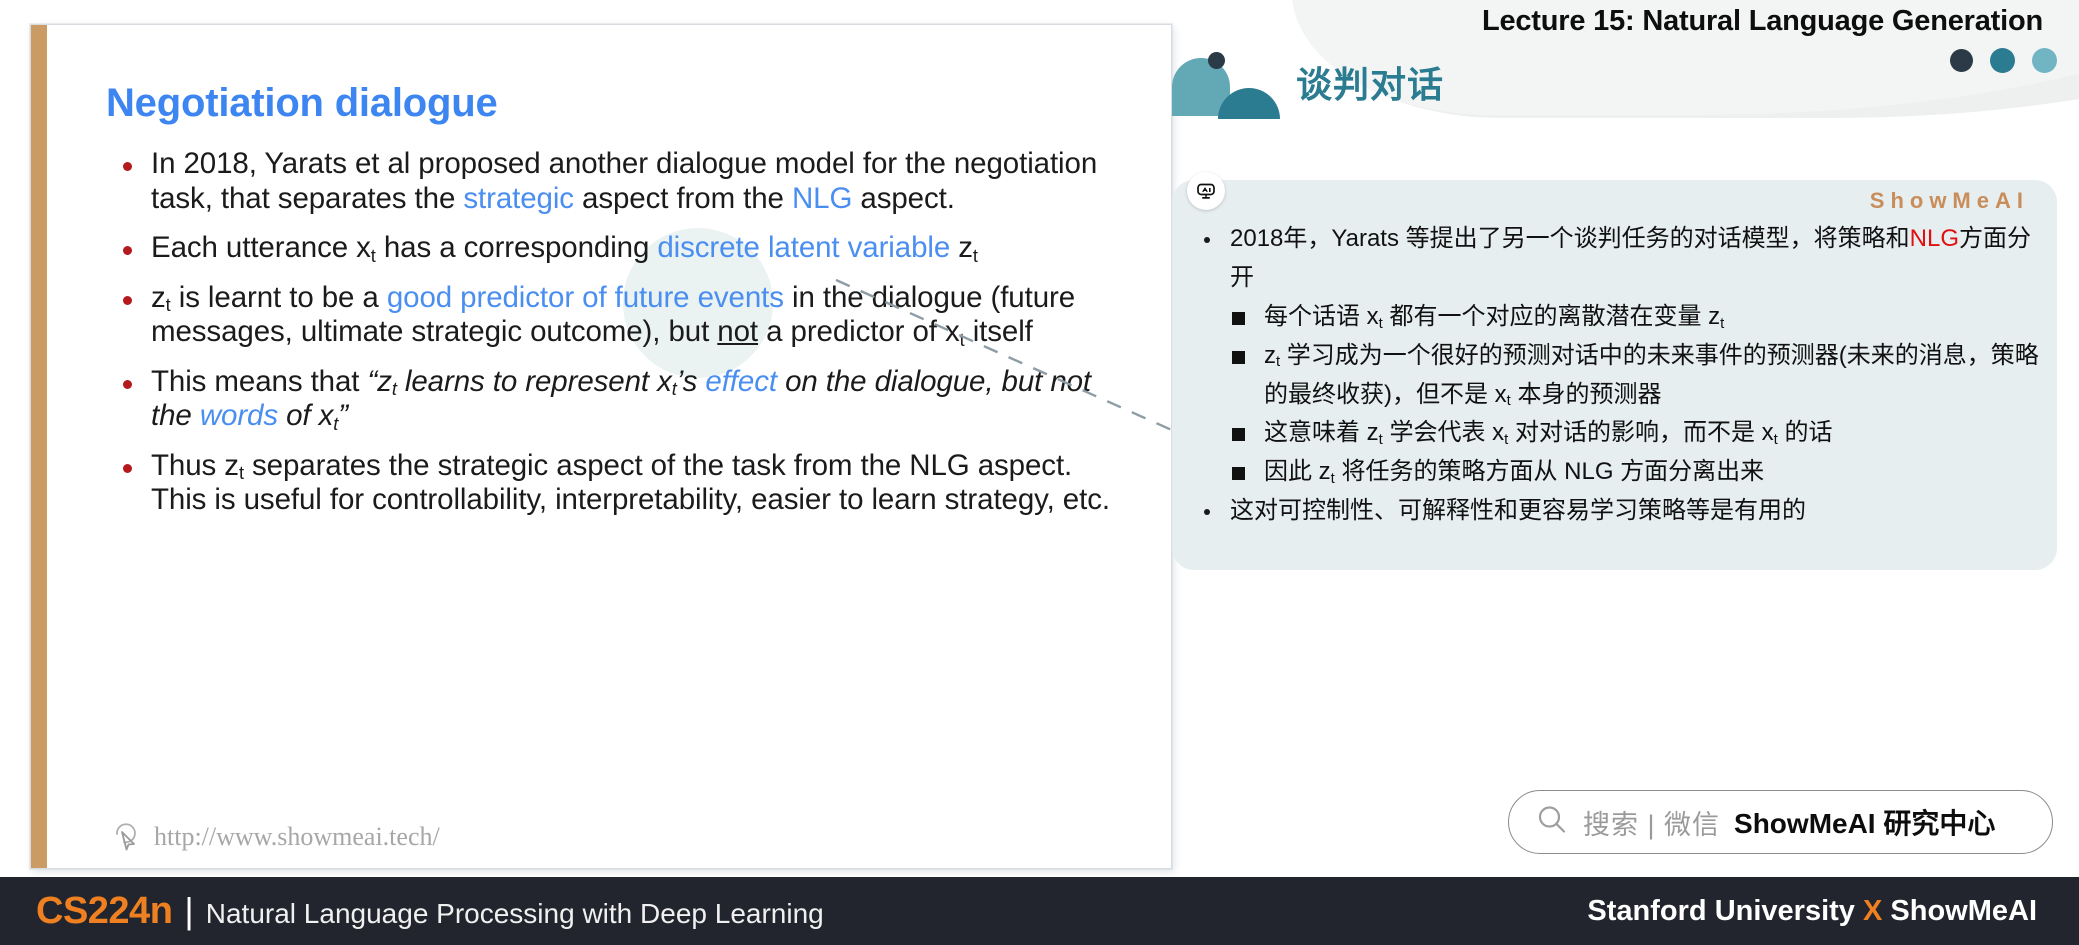 The image size is (2079, 945). Describe the element at coordinates (1370, 84) in the screenshot. I see `section-title-cn: 谈判对话` at that location.